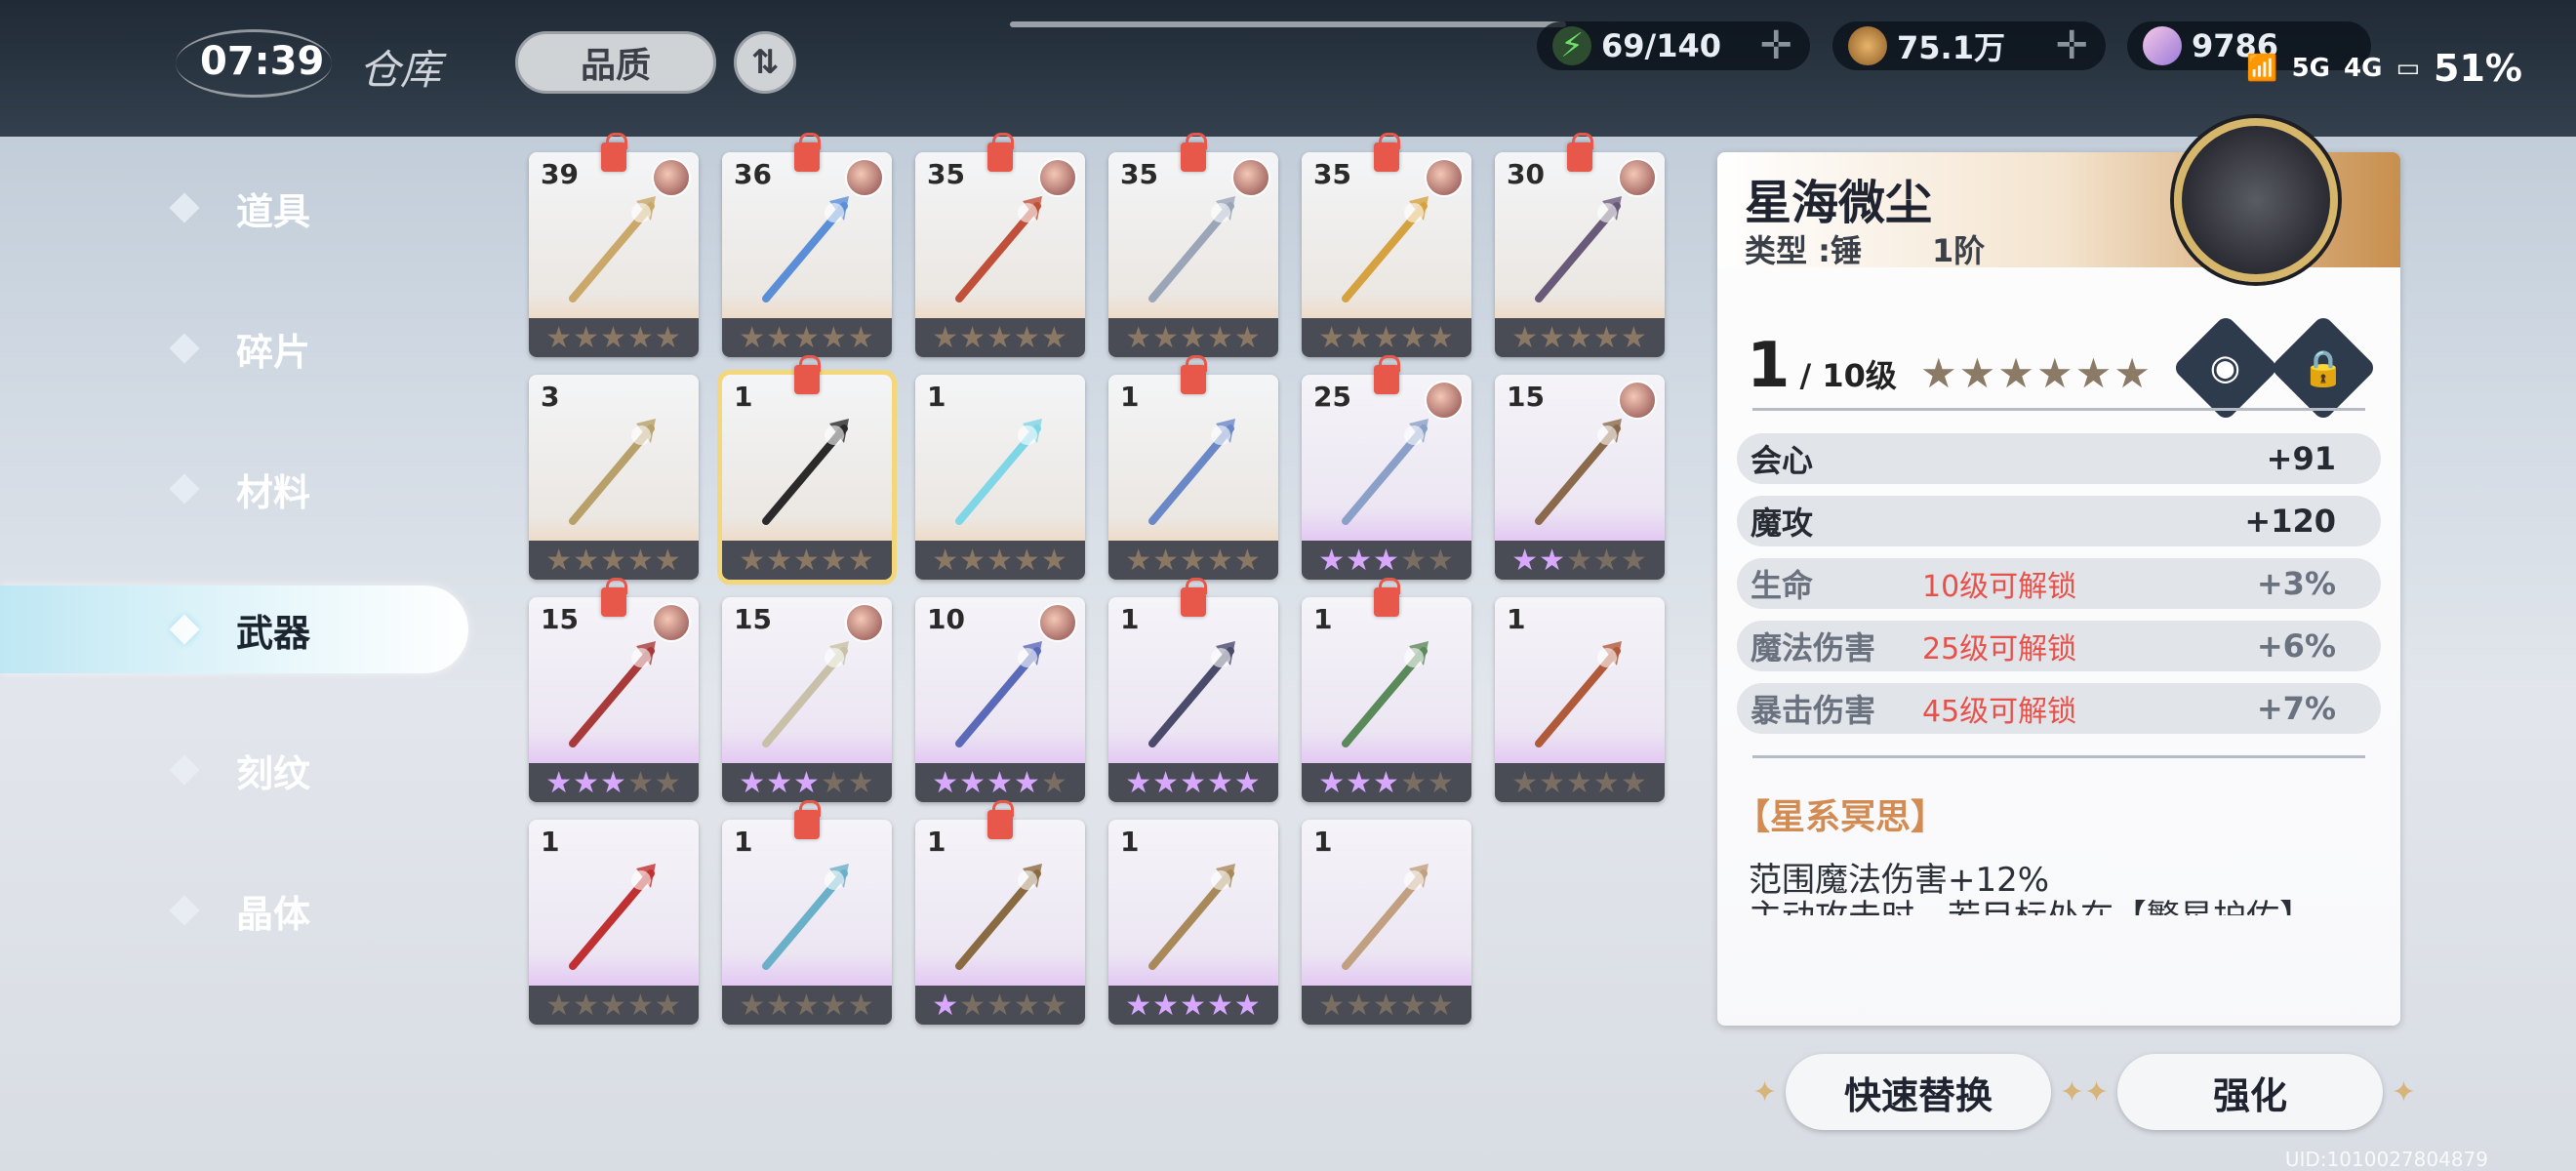 Image resolution: width=2576 pixels, height=1171 pixels. What do you see at coordinates (1288, 24) in the screenshot?
I see `pull-indicator` at bounding box center [1288, 24].